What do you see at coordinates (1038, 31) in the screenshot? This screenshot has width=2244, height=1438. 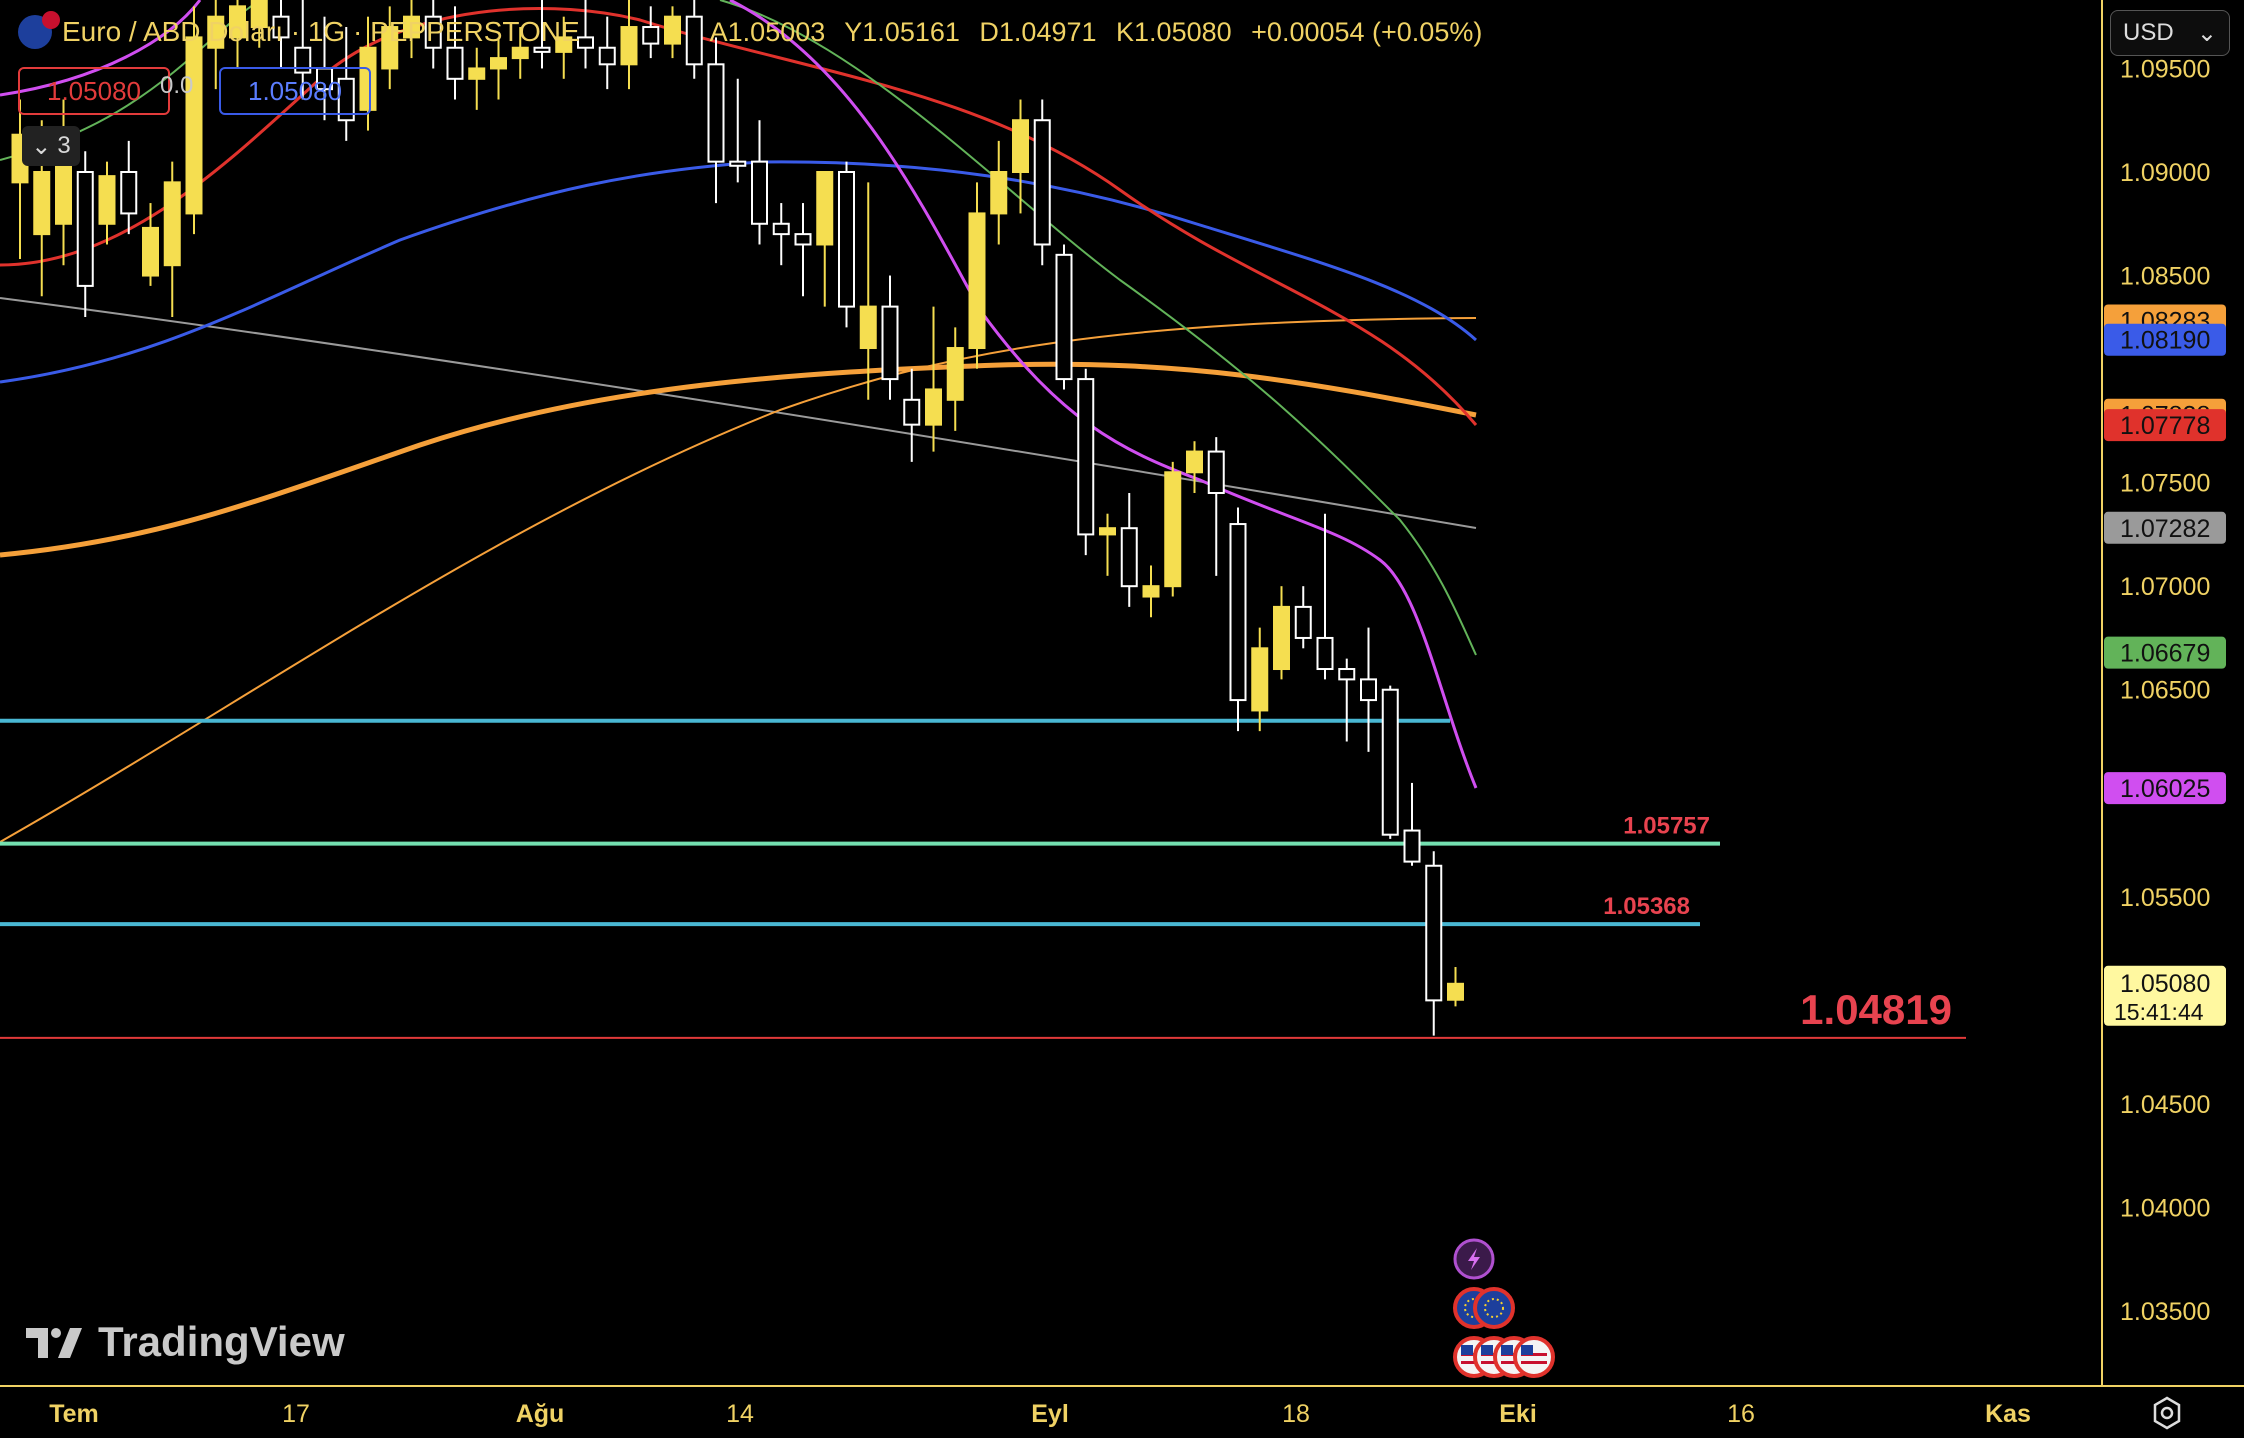 I see `low-value: D1.04971` at bounding box center [1038, 31].